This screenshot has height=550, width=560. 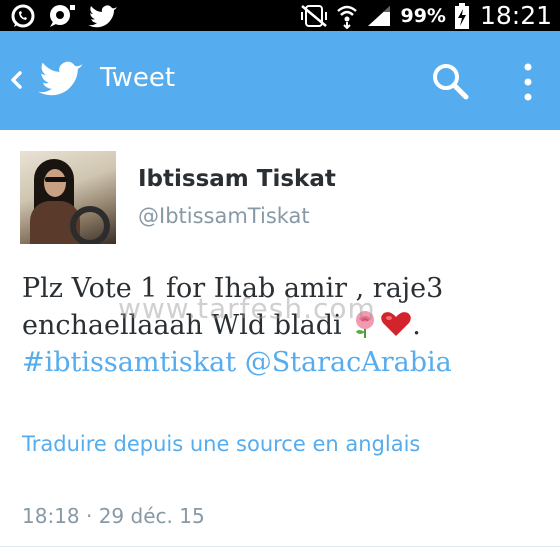 I want to click on twitter-icon, so click(x=102, y=15).